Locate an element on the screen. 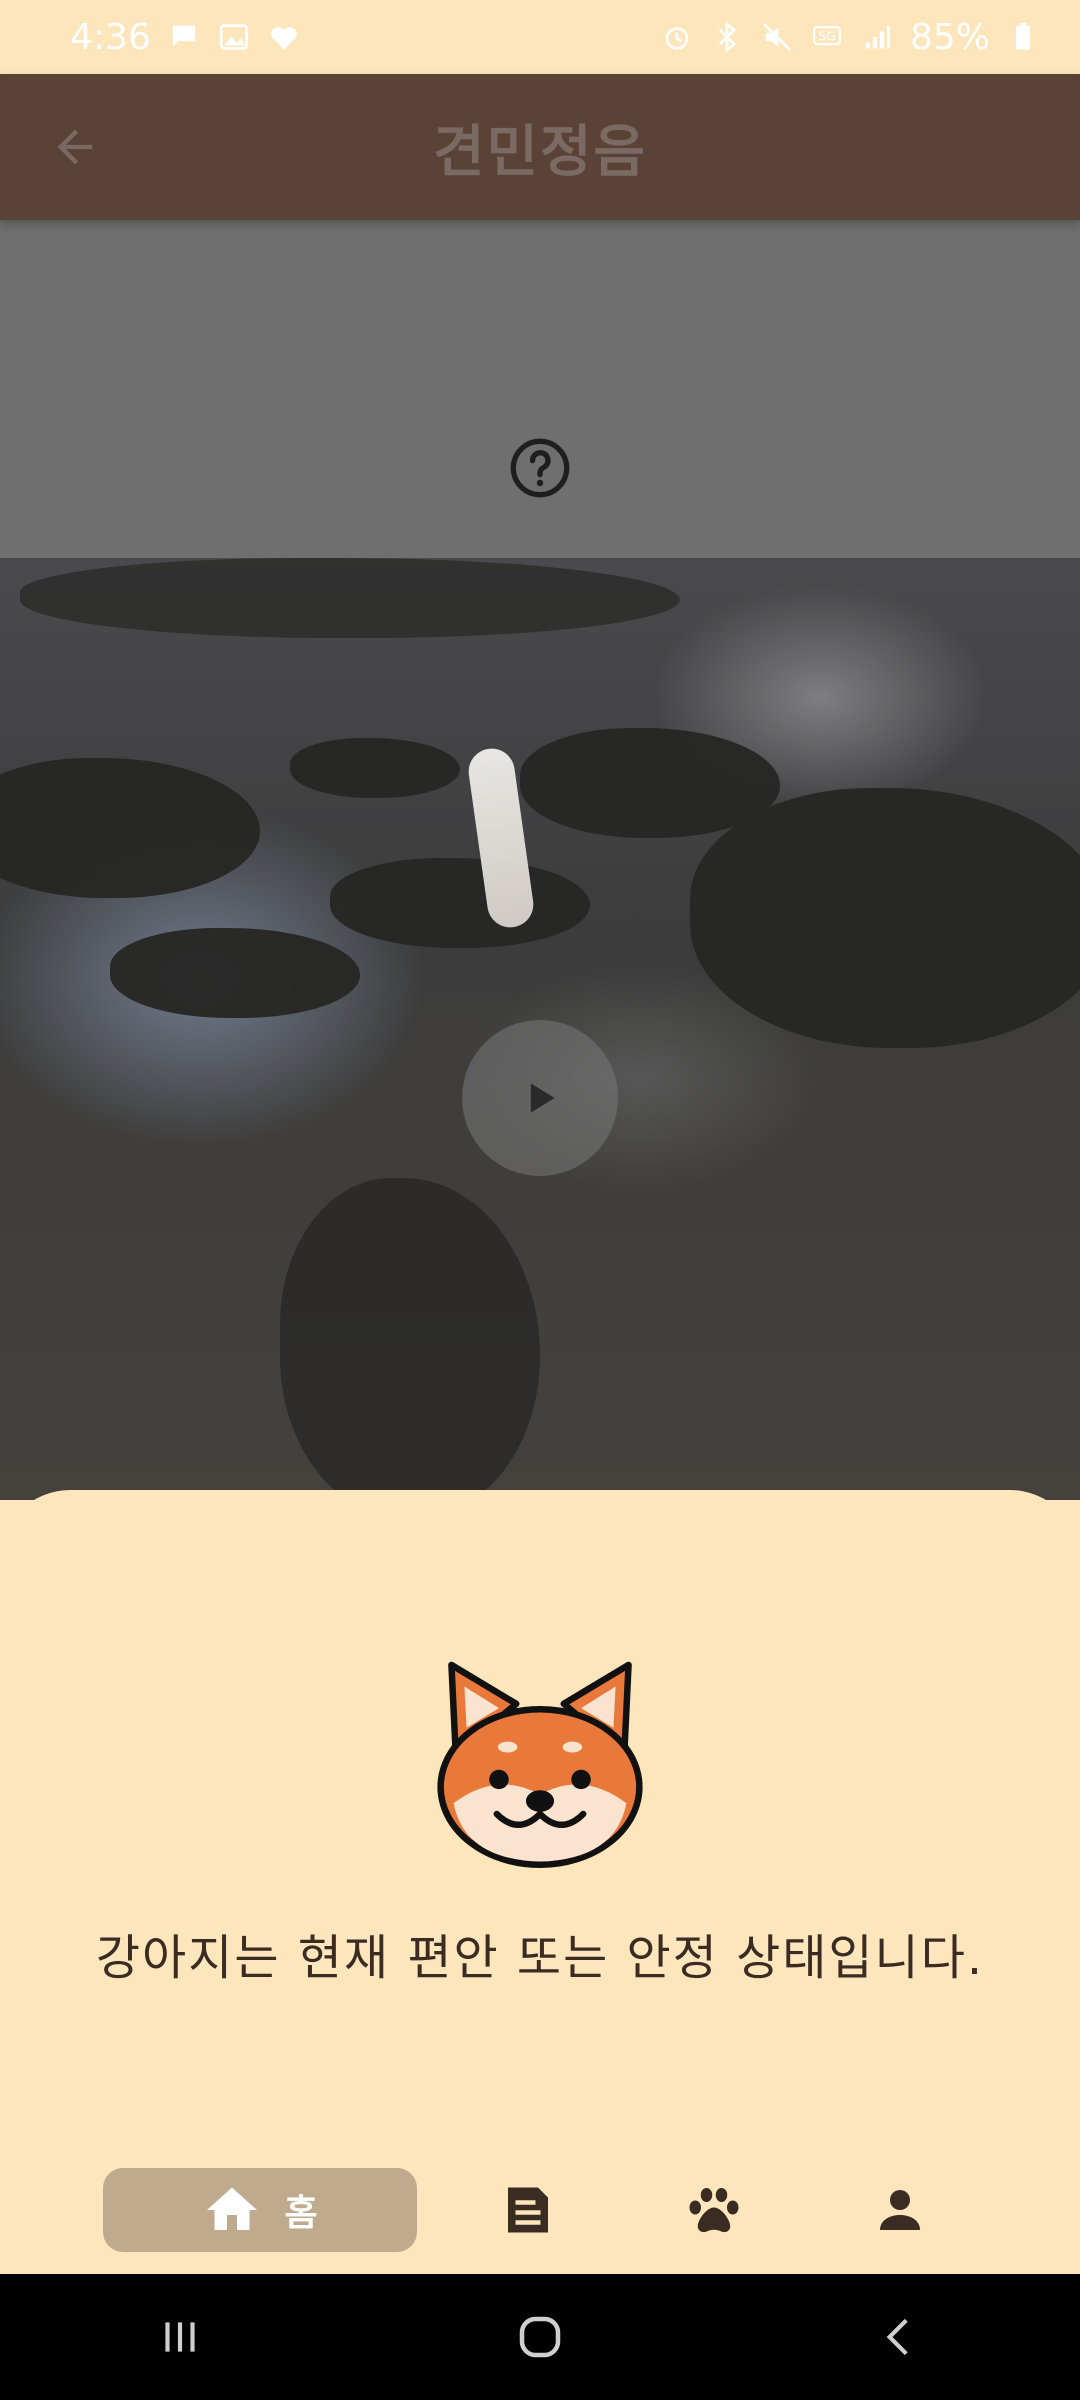 The image size is (1080, 2400). chevron-left-icon is located at coordinates (897, 2337).